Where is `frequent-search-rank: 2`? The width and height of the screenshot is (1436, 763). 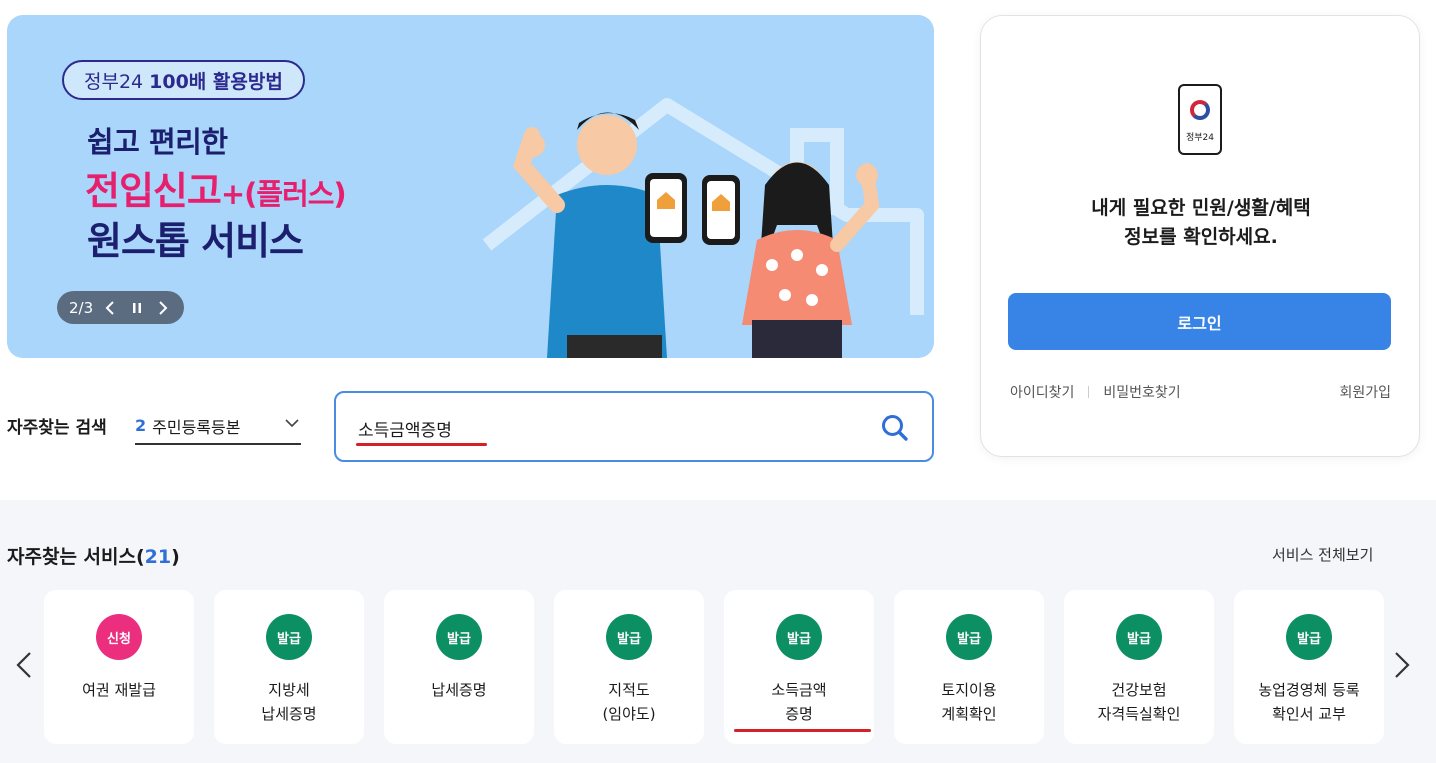 frequent-search-rank: 2 is located at coordinates (141, 425).